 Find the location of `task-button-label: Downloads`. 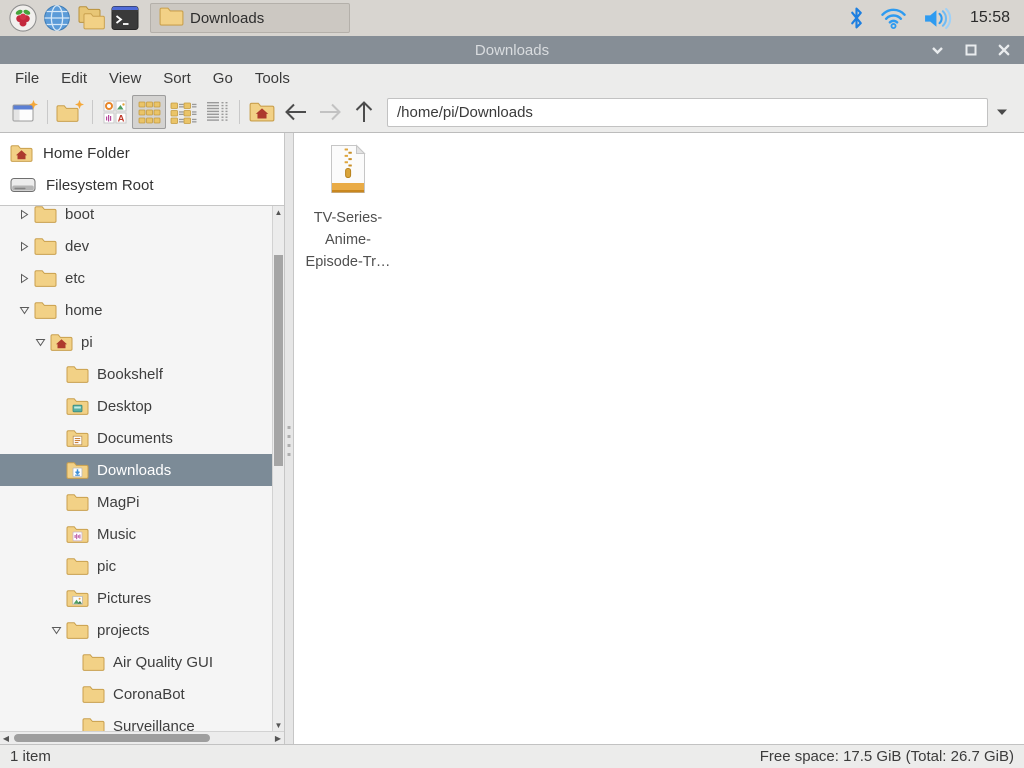

task-button-label: Downloads is located at coordinates (227, 18).